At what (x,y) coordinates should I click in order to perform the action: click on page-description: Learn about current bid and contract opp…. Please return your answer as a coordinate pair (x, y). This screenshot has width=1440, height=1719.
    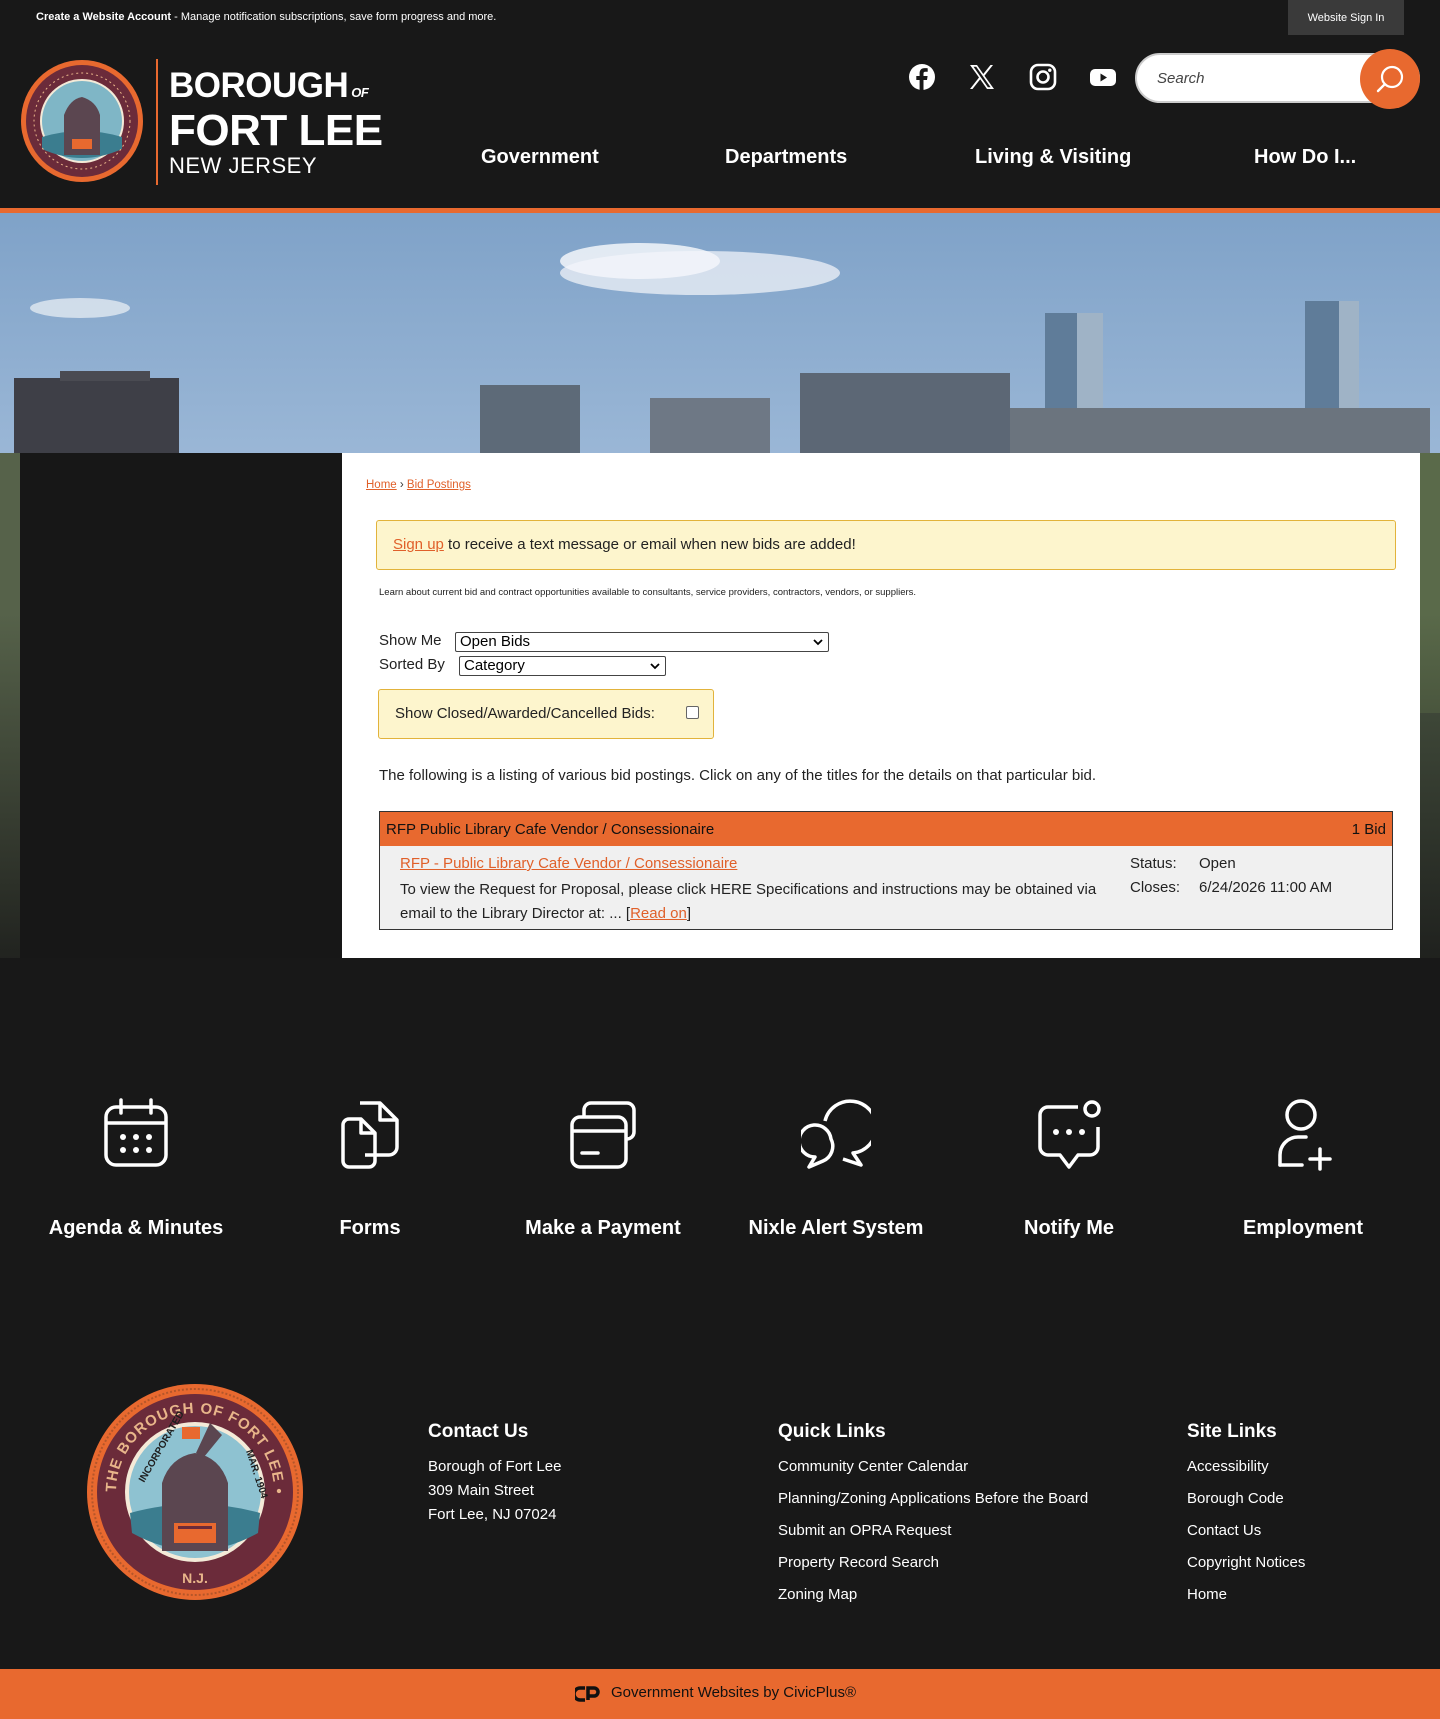
    Looking at the image, I should click on (648, 592).